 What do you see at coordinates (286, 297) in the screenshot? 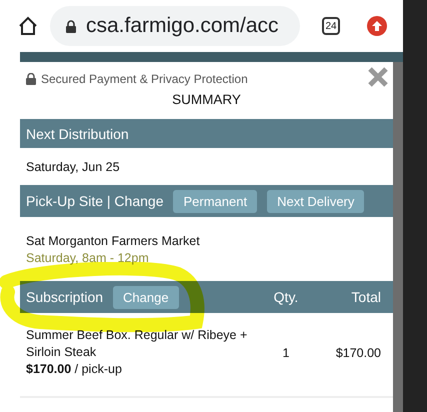
I see `column-header: Qty.` at bounding box center [286, 297].